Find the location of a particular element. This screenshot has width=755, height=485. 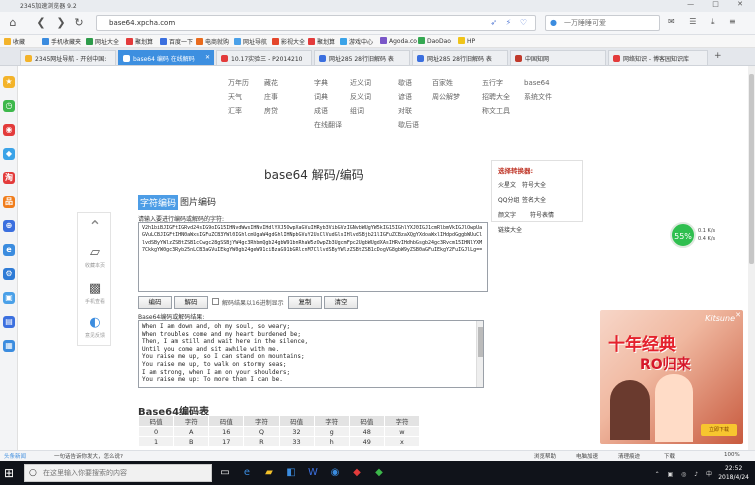

address-bar: base64.xpcha.com ➶ ⚡ ♡ is located at coordinates (316, 23).